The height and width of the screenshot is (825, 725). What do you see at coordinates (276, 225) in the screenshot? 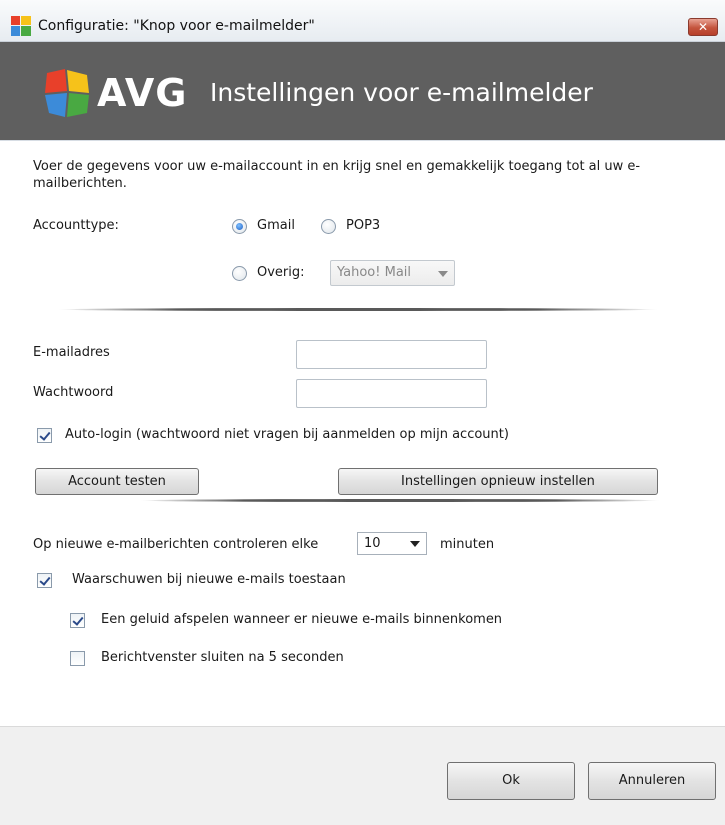
I see `radio-gmail-label: Gmail` at bounding box center [276, 225].